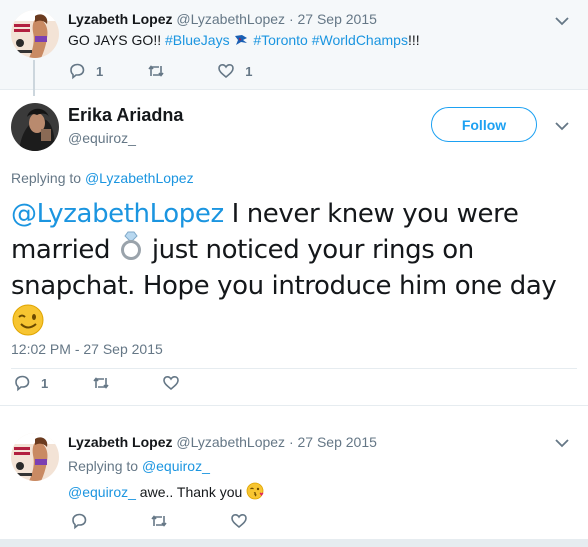 The height and width of the screenshot is (547, 588). Describe the element at coordinates (102, 138) in the screenshot. I see `focused-author-handle: @equiroz_` at that location.